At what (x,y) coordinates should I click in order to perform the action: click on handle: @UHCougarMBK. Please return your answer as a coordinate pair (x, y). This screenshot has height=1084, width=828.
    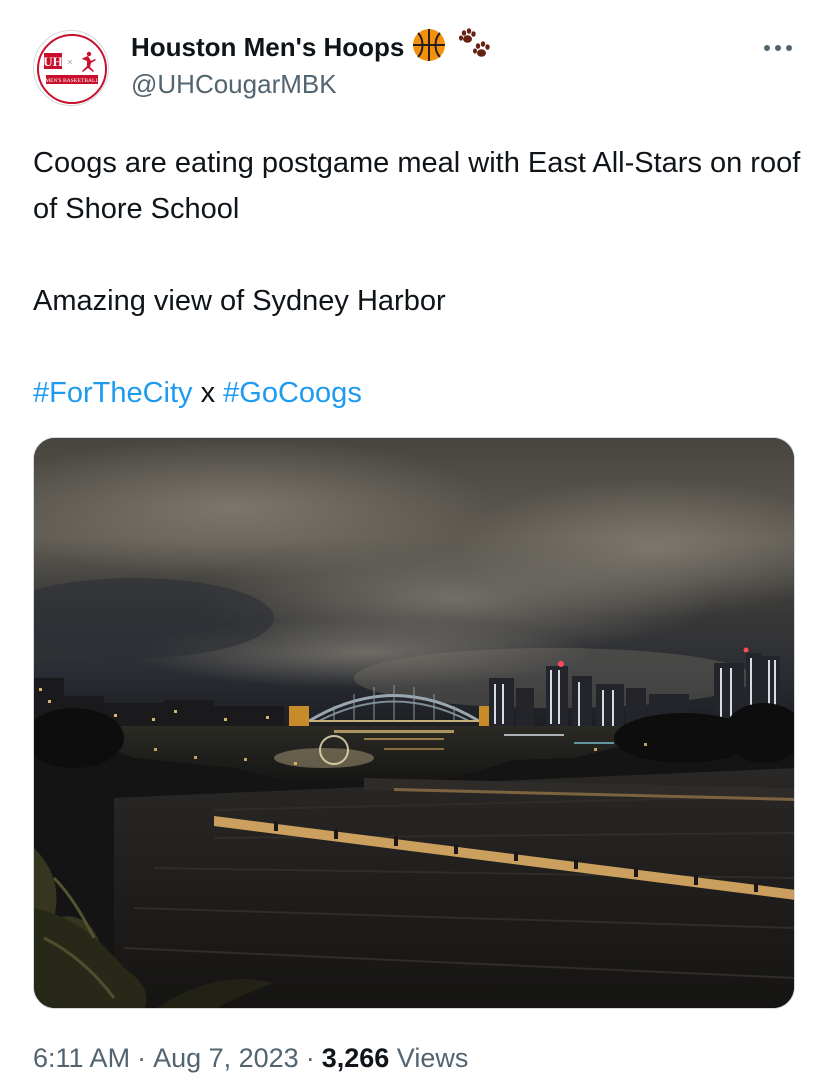
    Looking at the image, I should click on (311, 84).